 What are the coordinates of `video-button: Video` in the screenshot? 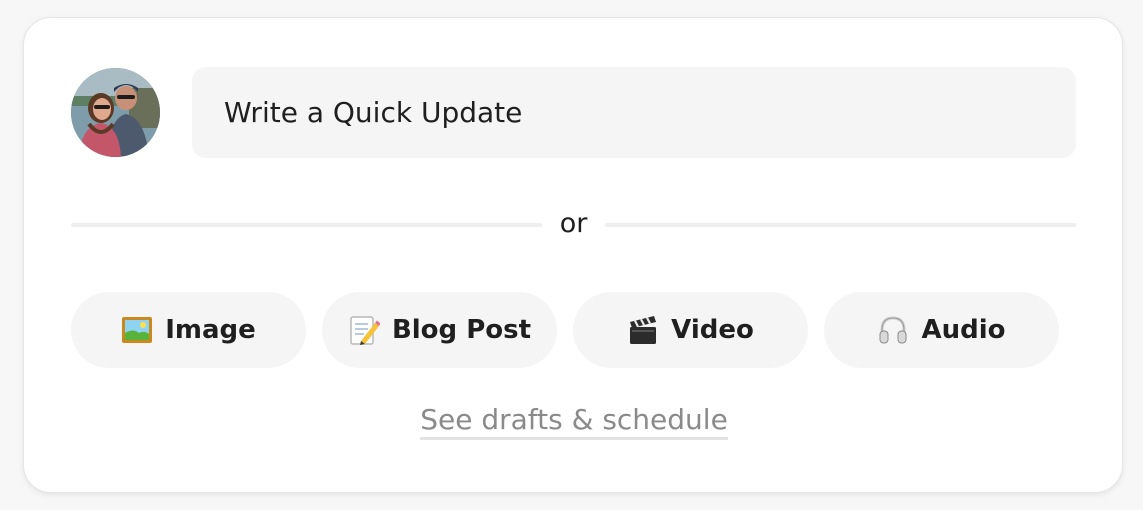 It's located at (690, 330).